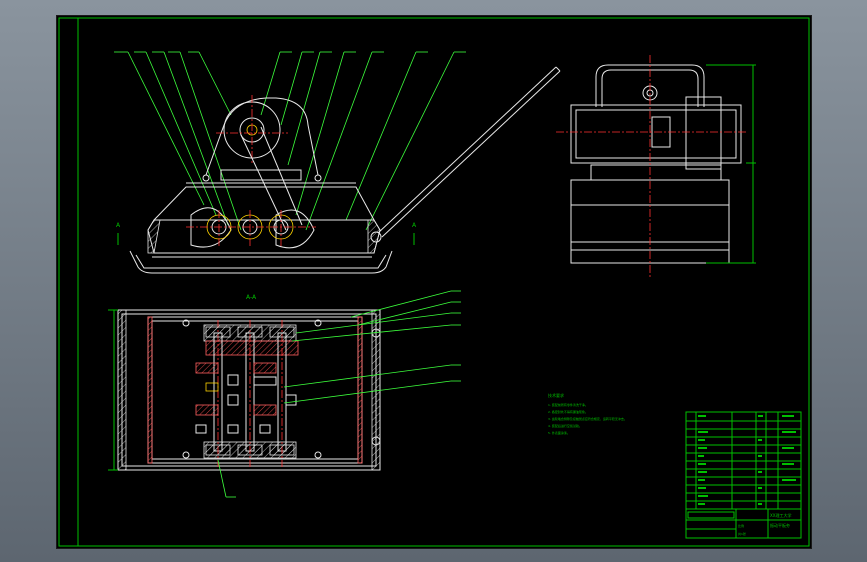 This screenshot has height=562, width=867. I want to click on school-name: XX理工大学, so click(780, 515).